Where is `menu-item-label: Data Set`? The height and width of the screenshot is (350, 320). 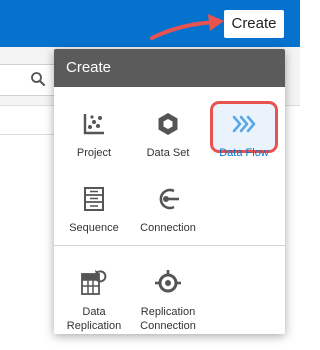 menu-item-label: Data Set is located at coordinates (168, 153).